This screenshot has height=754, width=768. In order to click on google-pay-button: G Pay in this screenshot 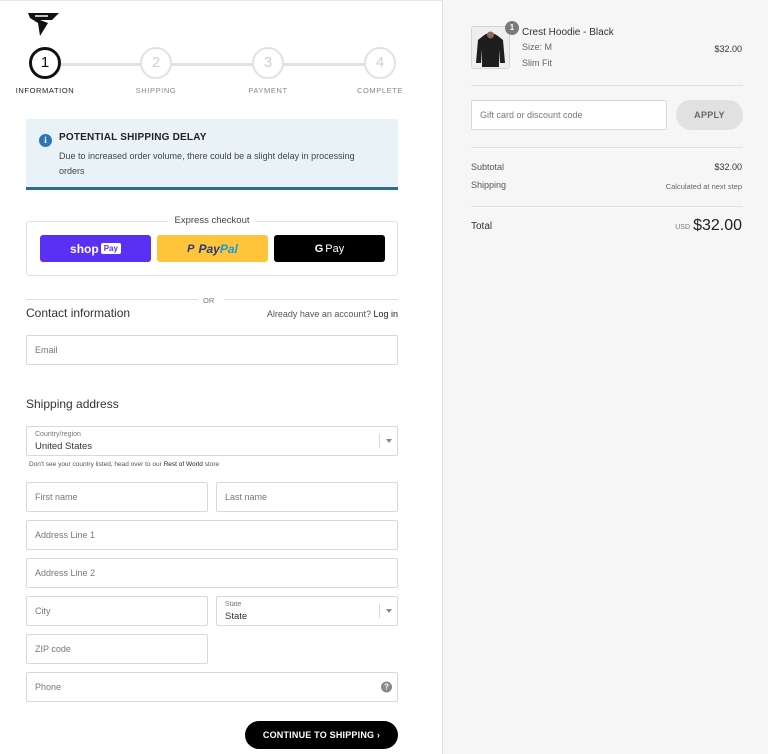, I will do `click(329, 248)`.